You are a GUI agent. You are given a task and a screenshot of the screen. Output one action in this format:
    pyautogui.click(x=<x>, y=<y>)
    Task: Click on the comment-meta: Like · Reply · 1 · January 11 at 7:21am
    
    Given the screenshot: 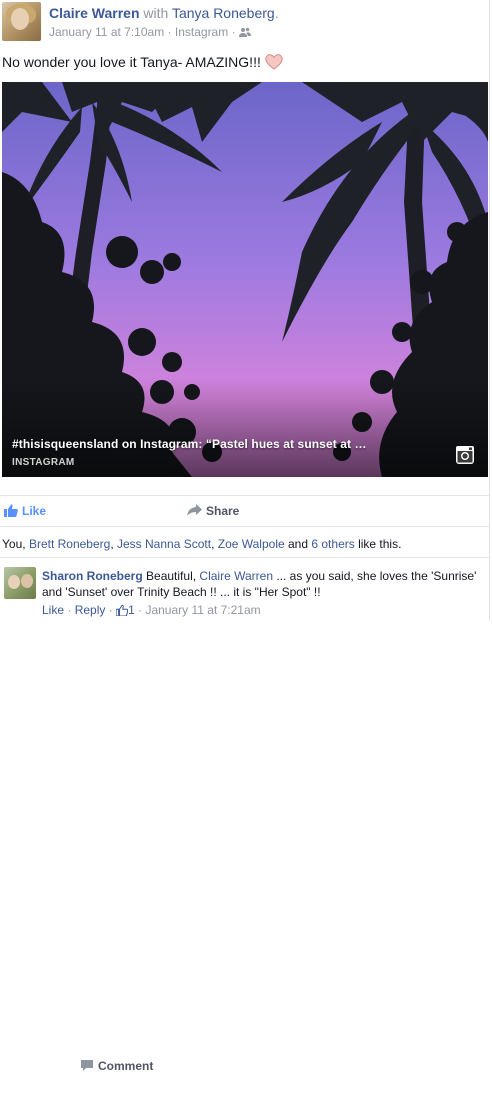 What is the action you would take?
    pyautogui.click(x=151, y=610)
    